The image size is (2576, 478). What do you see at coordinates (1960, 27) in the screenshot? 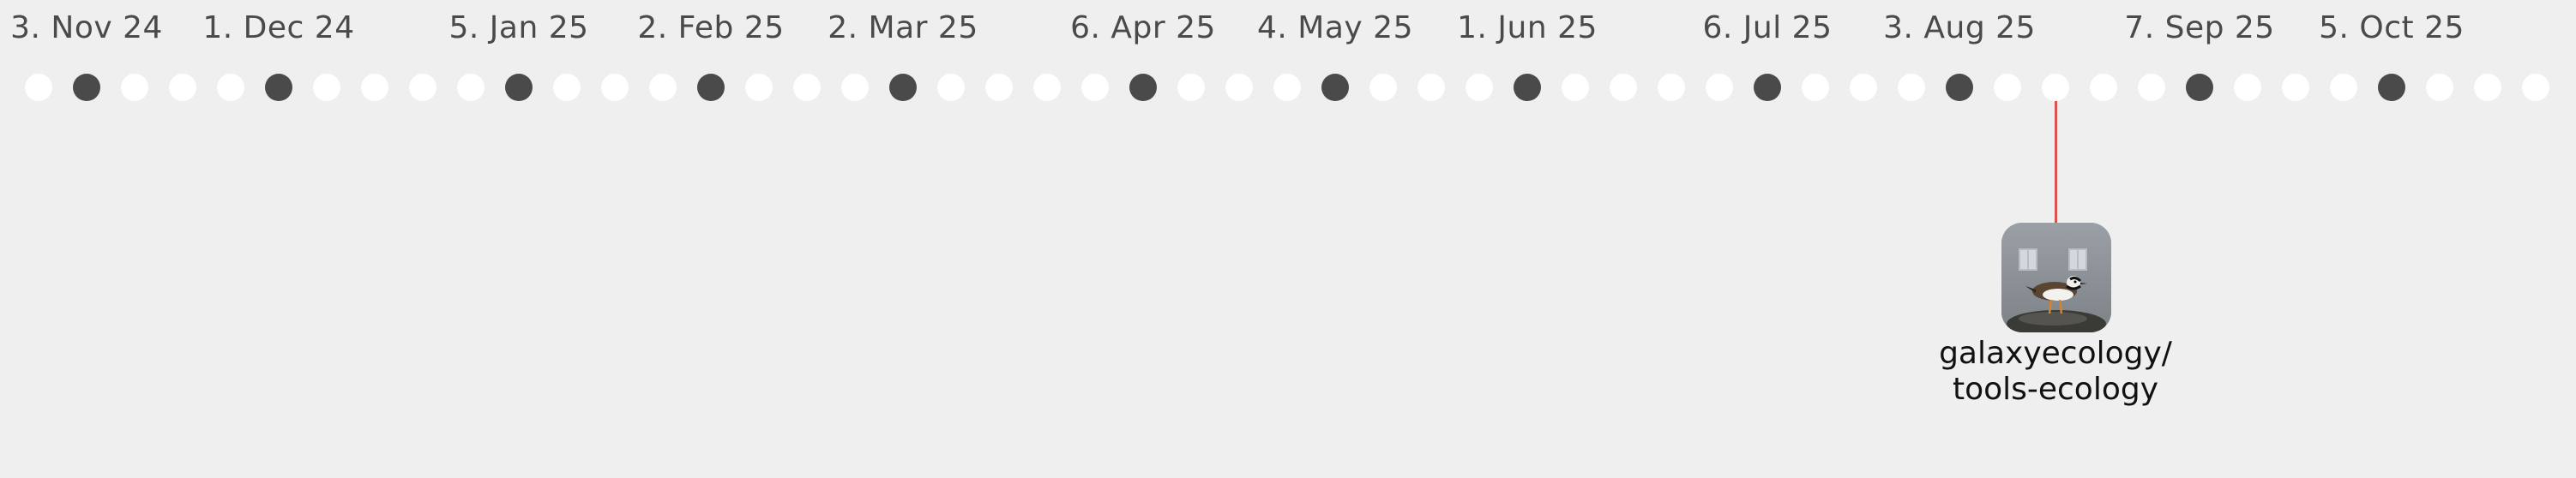
I see `tick-label-aug-25: 3. Aug 25` at bounding box center [1960, 27].